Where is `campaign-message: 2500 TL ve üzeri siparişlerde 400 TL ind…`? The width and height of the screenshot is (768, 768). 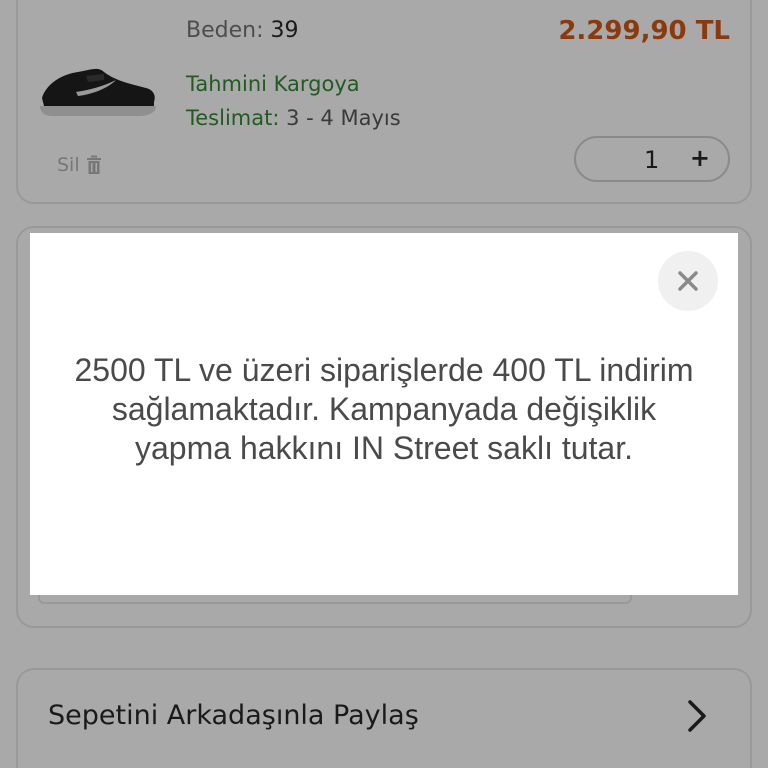
campaign-message: 2500 TL ve üzeri siparişlerde 400 TL ind… is located at coordinates (384, 409).